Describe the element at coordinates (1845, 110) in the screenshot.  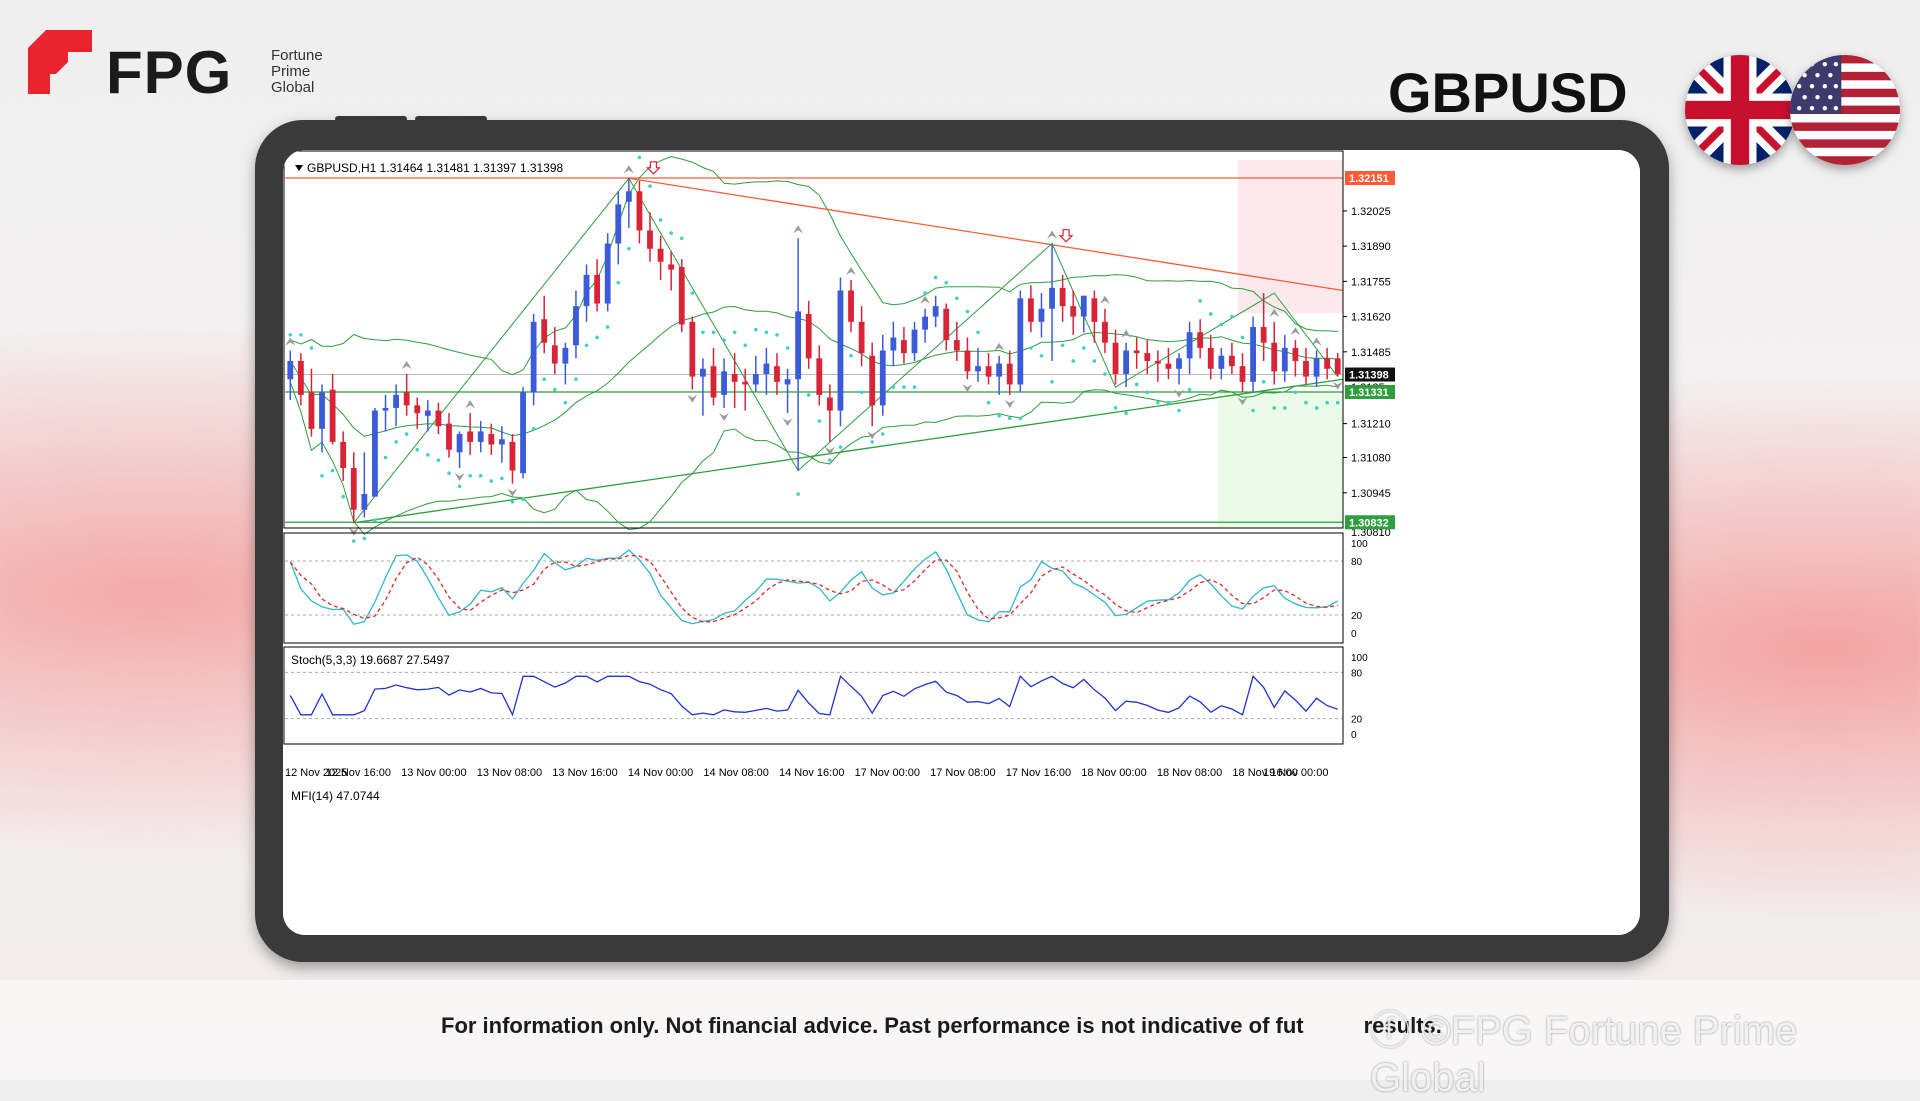
I see `us-flag-icon` at that location.